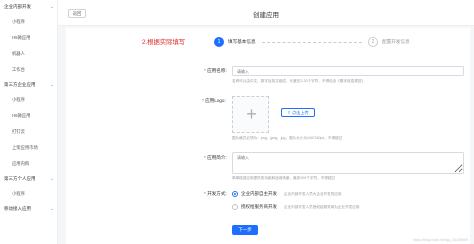  What do you see at coordinates (25, 147) in the screenshot?
I see `sidebar-item-label: 上架应用市场` at bounding box center [25, 147].